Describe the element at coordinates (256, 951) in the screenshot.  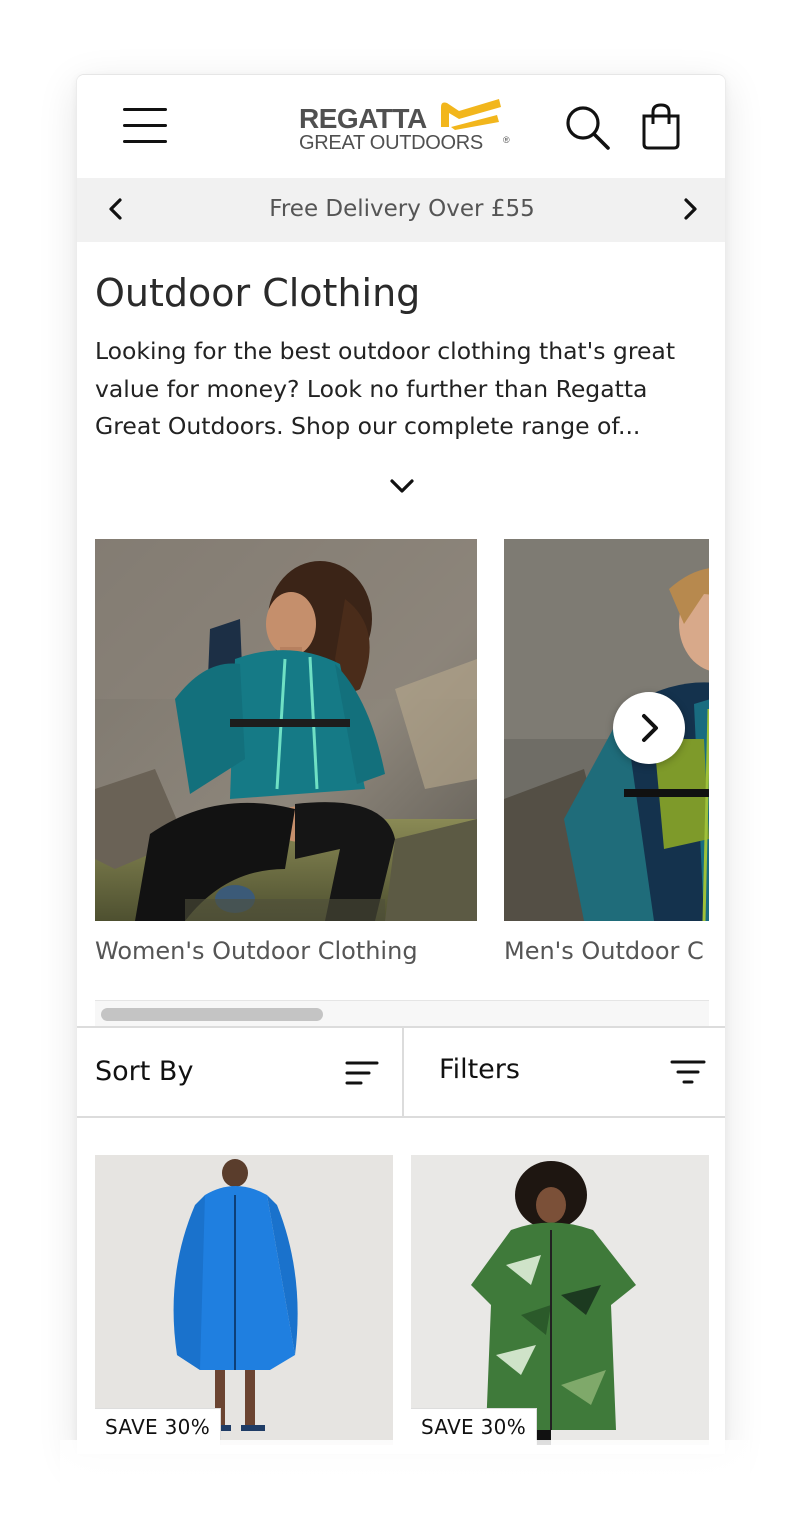
I see `category-label: Women's Outdoor Clothing` at that location.